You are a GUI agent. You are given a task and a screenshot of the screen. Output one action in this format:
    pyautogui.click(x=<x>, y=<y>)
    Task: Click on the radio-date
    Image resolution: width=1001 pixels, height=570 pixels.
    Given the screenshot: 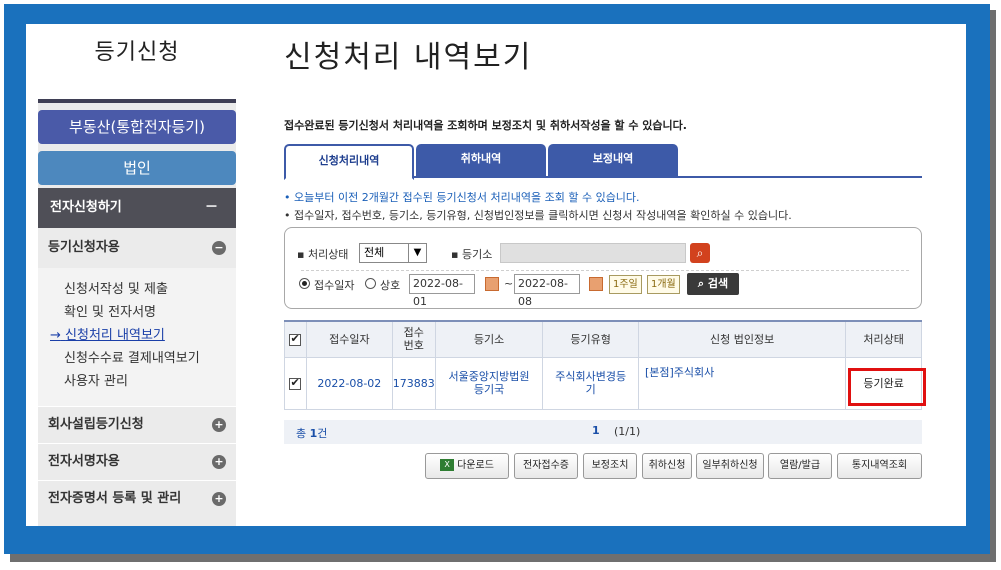 What is the action you would take?
    pyautogui.click(x=304, y=283)
    